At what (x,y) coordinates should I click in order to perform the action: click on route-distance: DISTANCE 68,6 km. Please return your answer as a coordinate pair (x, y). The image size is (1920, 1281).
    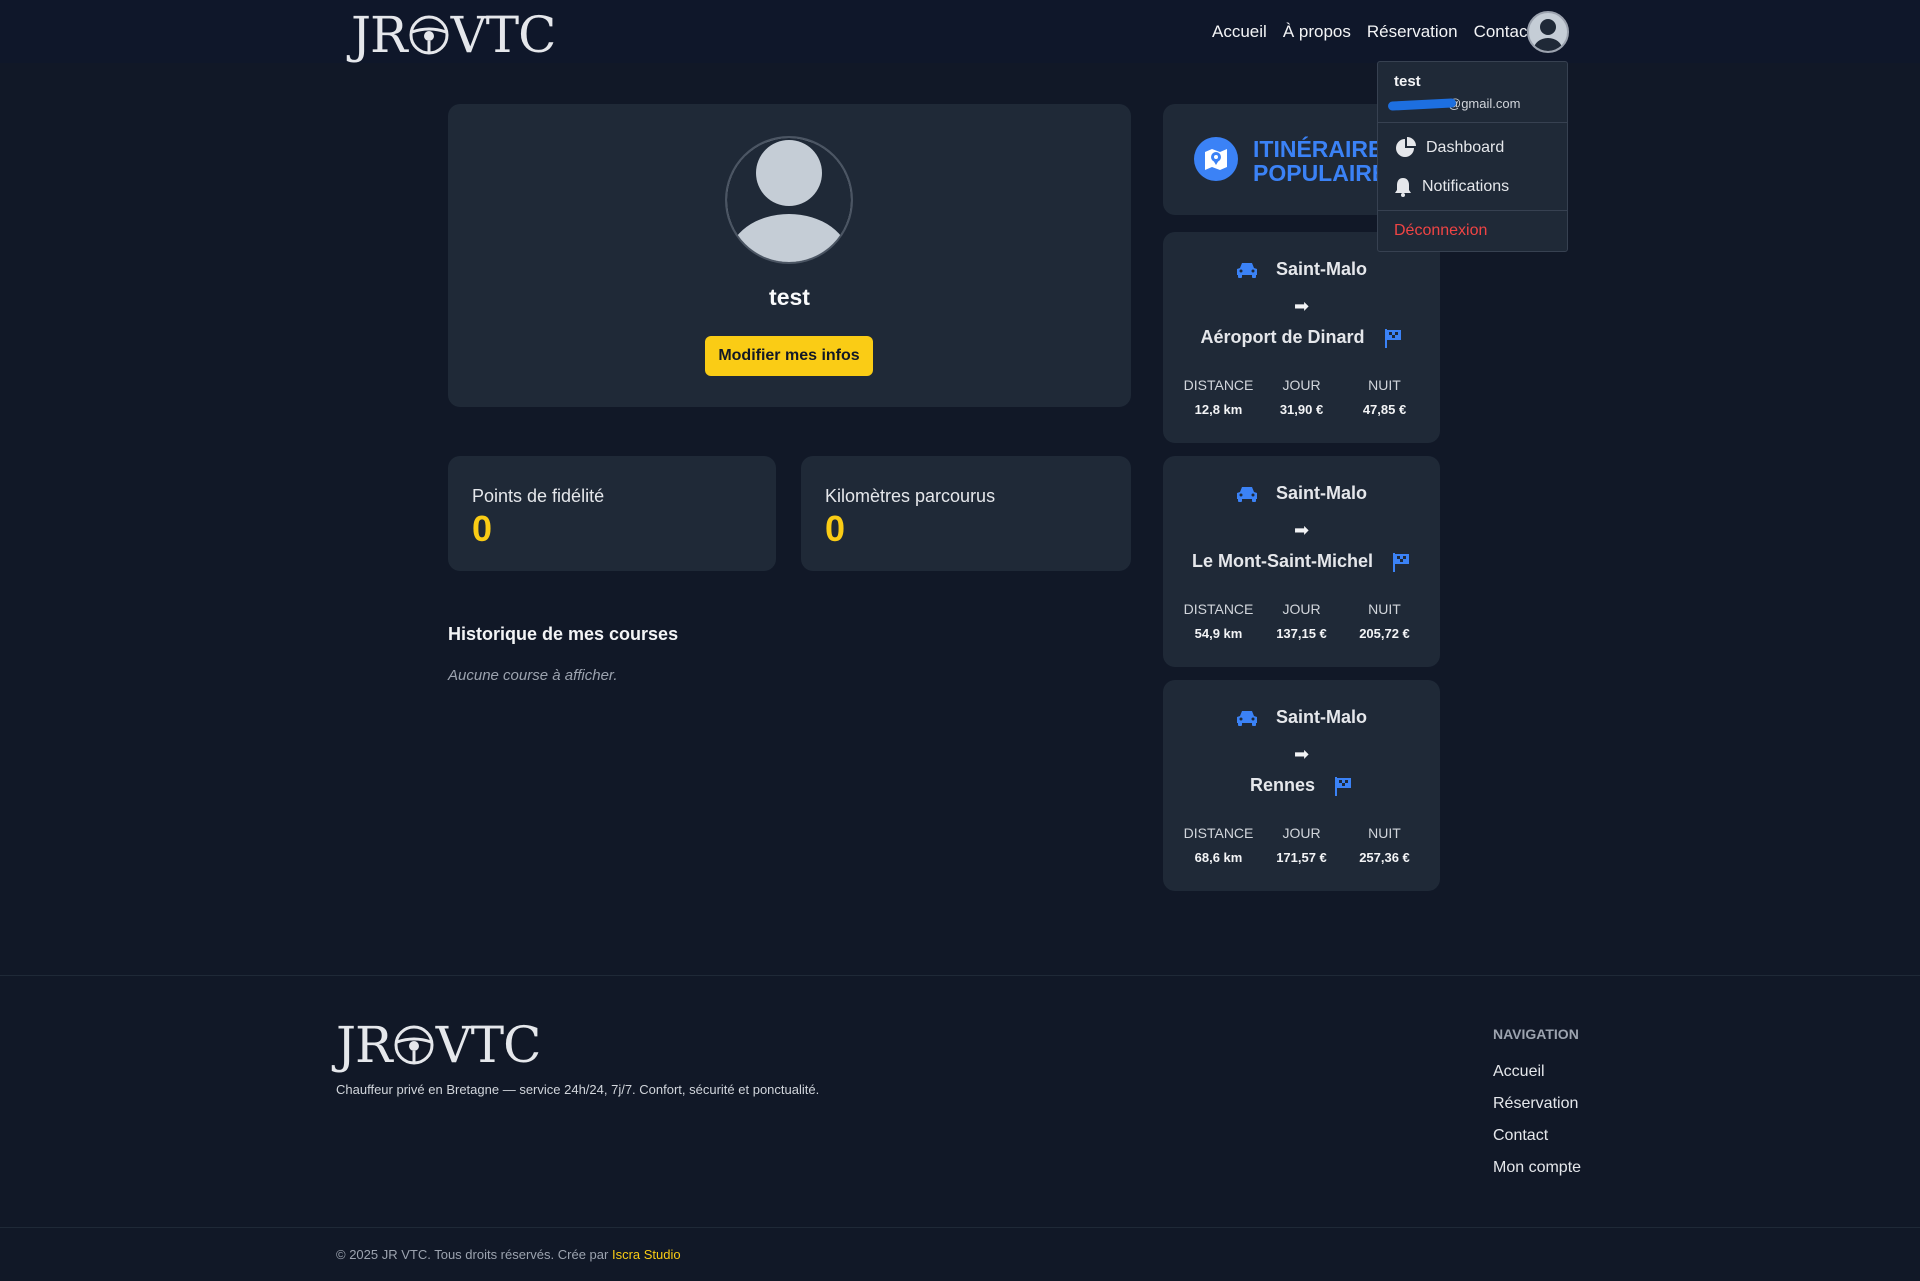
    Looking at the image, I should click on (1219, 845).